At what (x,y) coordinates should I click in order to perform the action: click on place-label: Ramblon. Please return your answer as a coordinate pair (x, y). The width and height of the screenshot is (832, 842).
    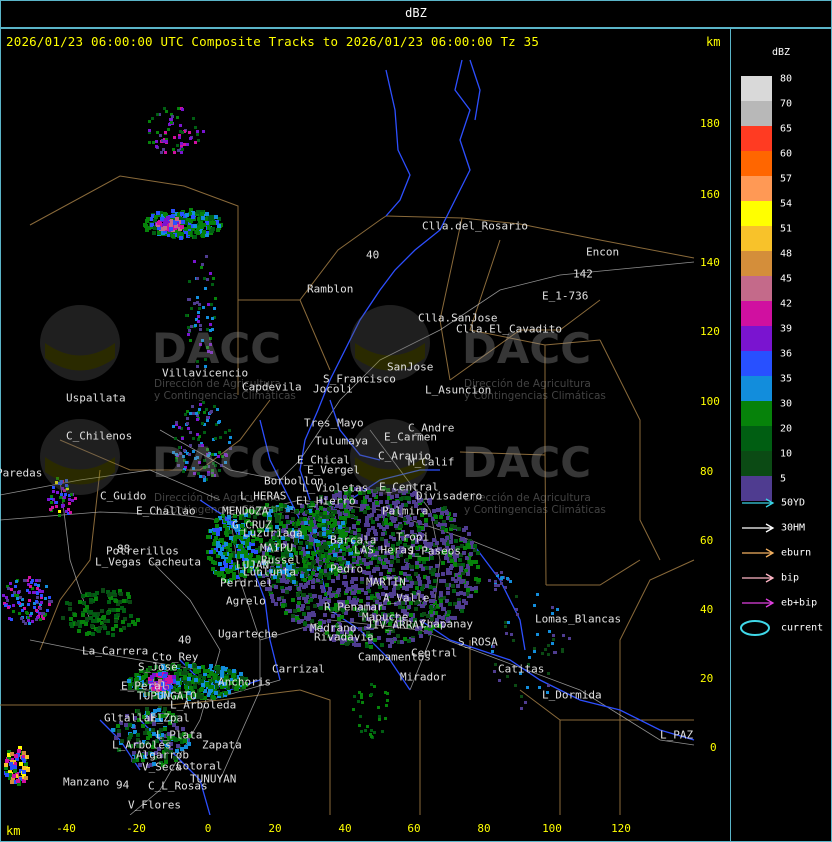
    Looking at the image, I should click on (330, 289).